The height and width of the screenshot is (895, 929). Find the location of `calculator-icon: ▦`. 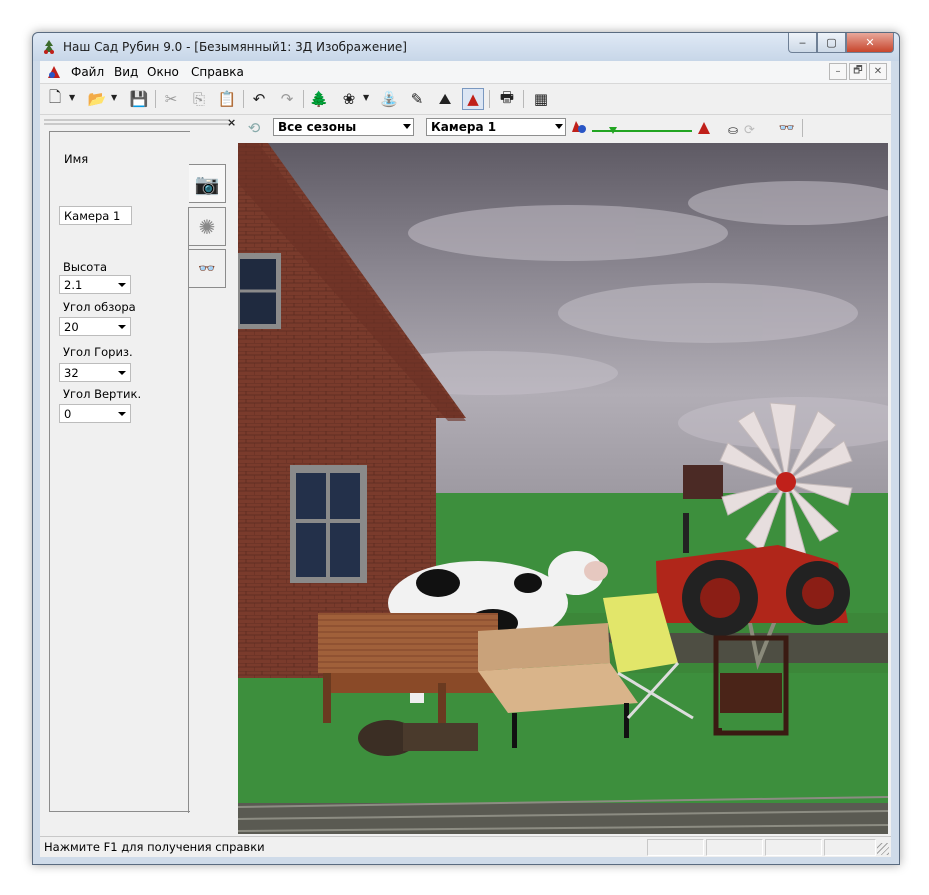

calculator-icon: ▦ is located at coordinates (541, 99).